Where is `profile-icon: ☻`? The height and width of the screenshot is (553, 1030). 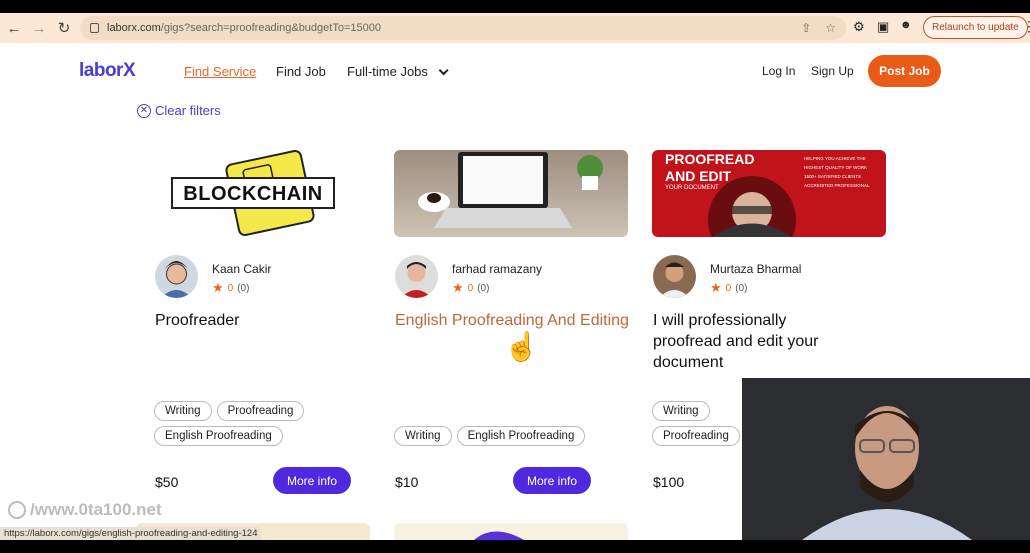 profile-icon: ☻ is located at coordinates (906, 25).